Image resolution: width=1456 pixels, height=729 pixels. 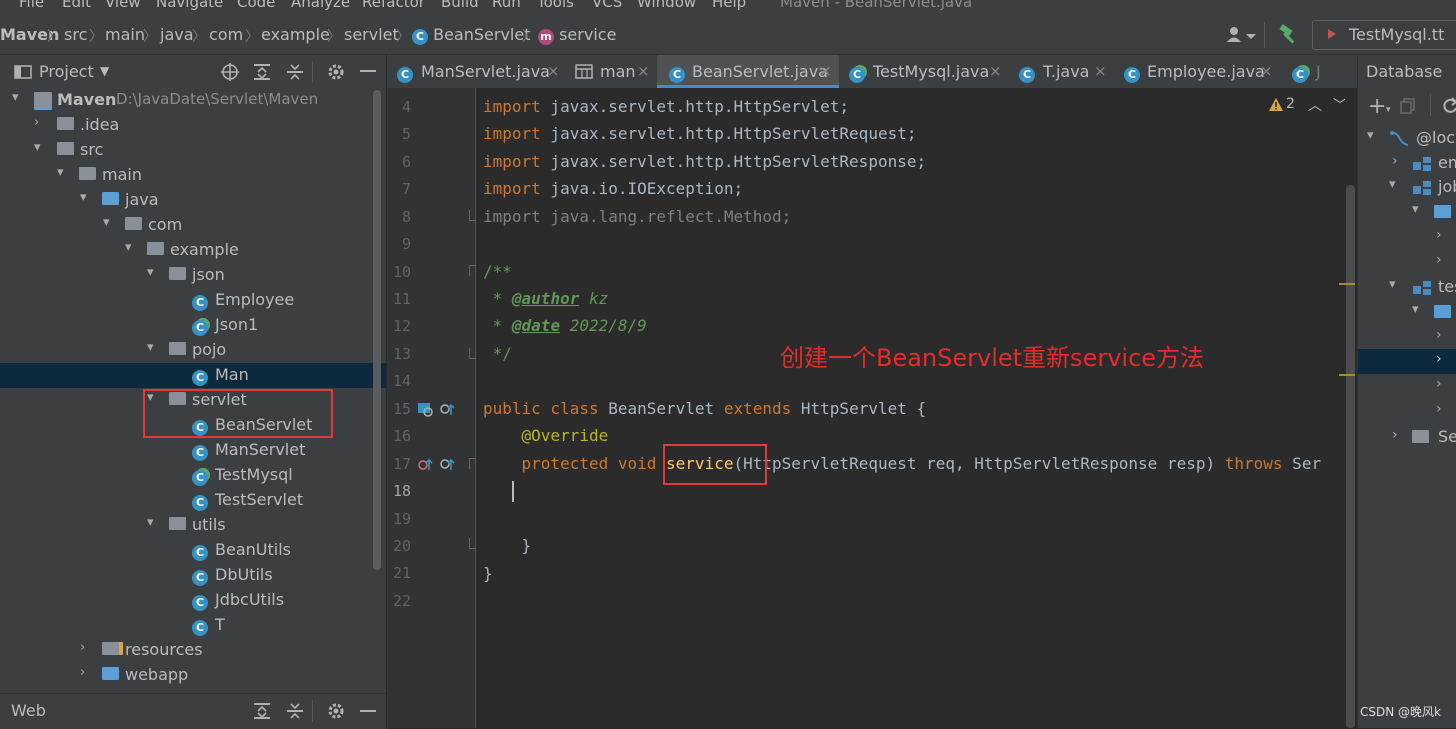 I want to click on breadcrumb-example: example, so click(x=295, y=34).